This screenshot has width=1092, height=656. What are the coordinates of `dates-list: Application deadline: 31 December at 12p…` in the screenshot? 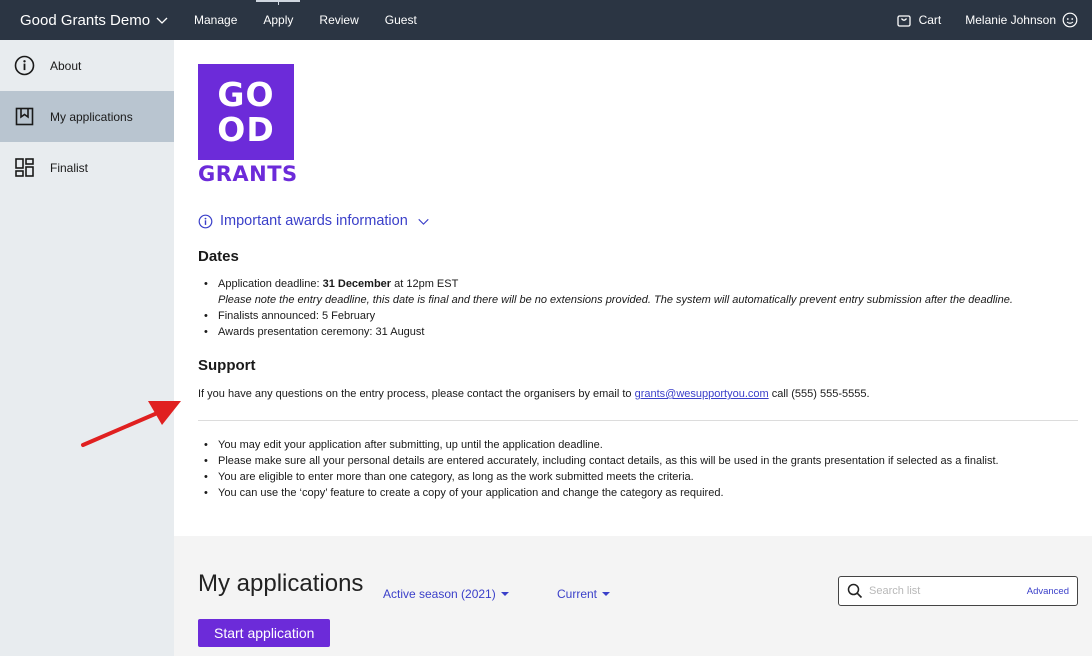 It's located at (643, 308).